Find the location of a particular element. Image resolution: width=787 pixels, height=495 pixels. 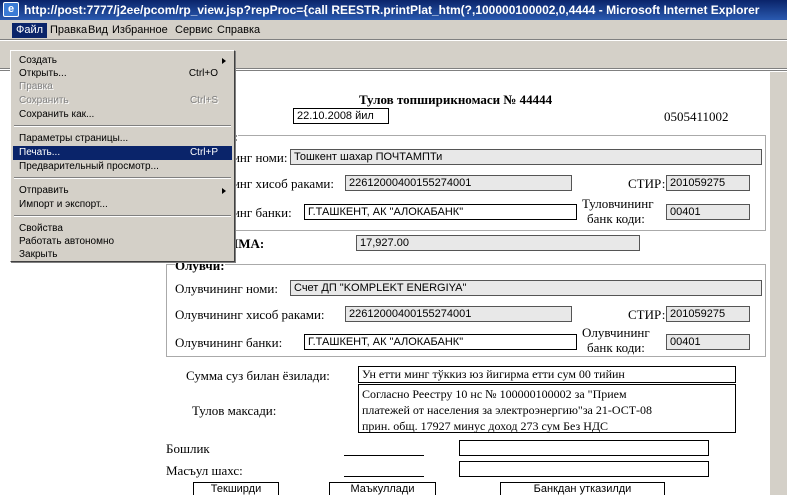

payer-bank-field: Г.ТАШКЕНТ, АК "АЛОКАБАНК" is located at coordinates (440, 212).